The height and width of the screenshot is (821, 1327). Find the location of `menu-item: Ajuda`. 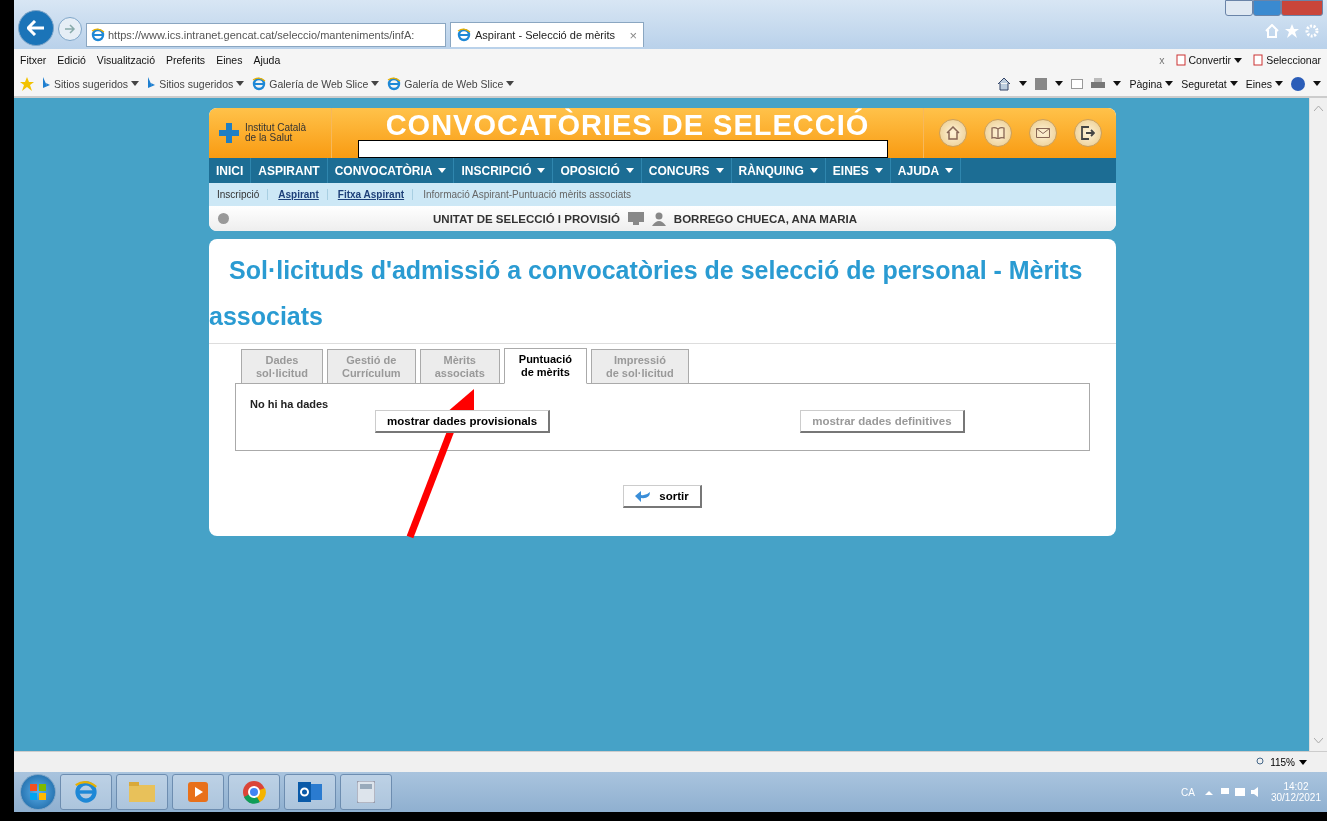

menu-item: Ajuda is located at coordinates (267, 60).